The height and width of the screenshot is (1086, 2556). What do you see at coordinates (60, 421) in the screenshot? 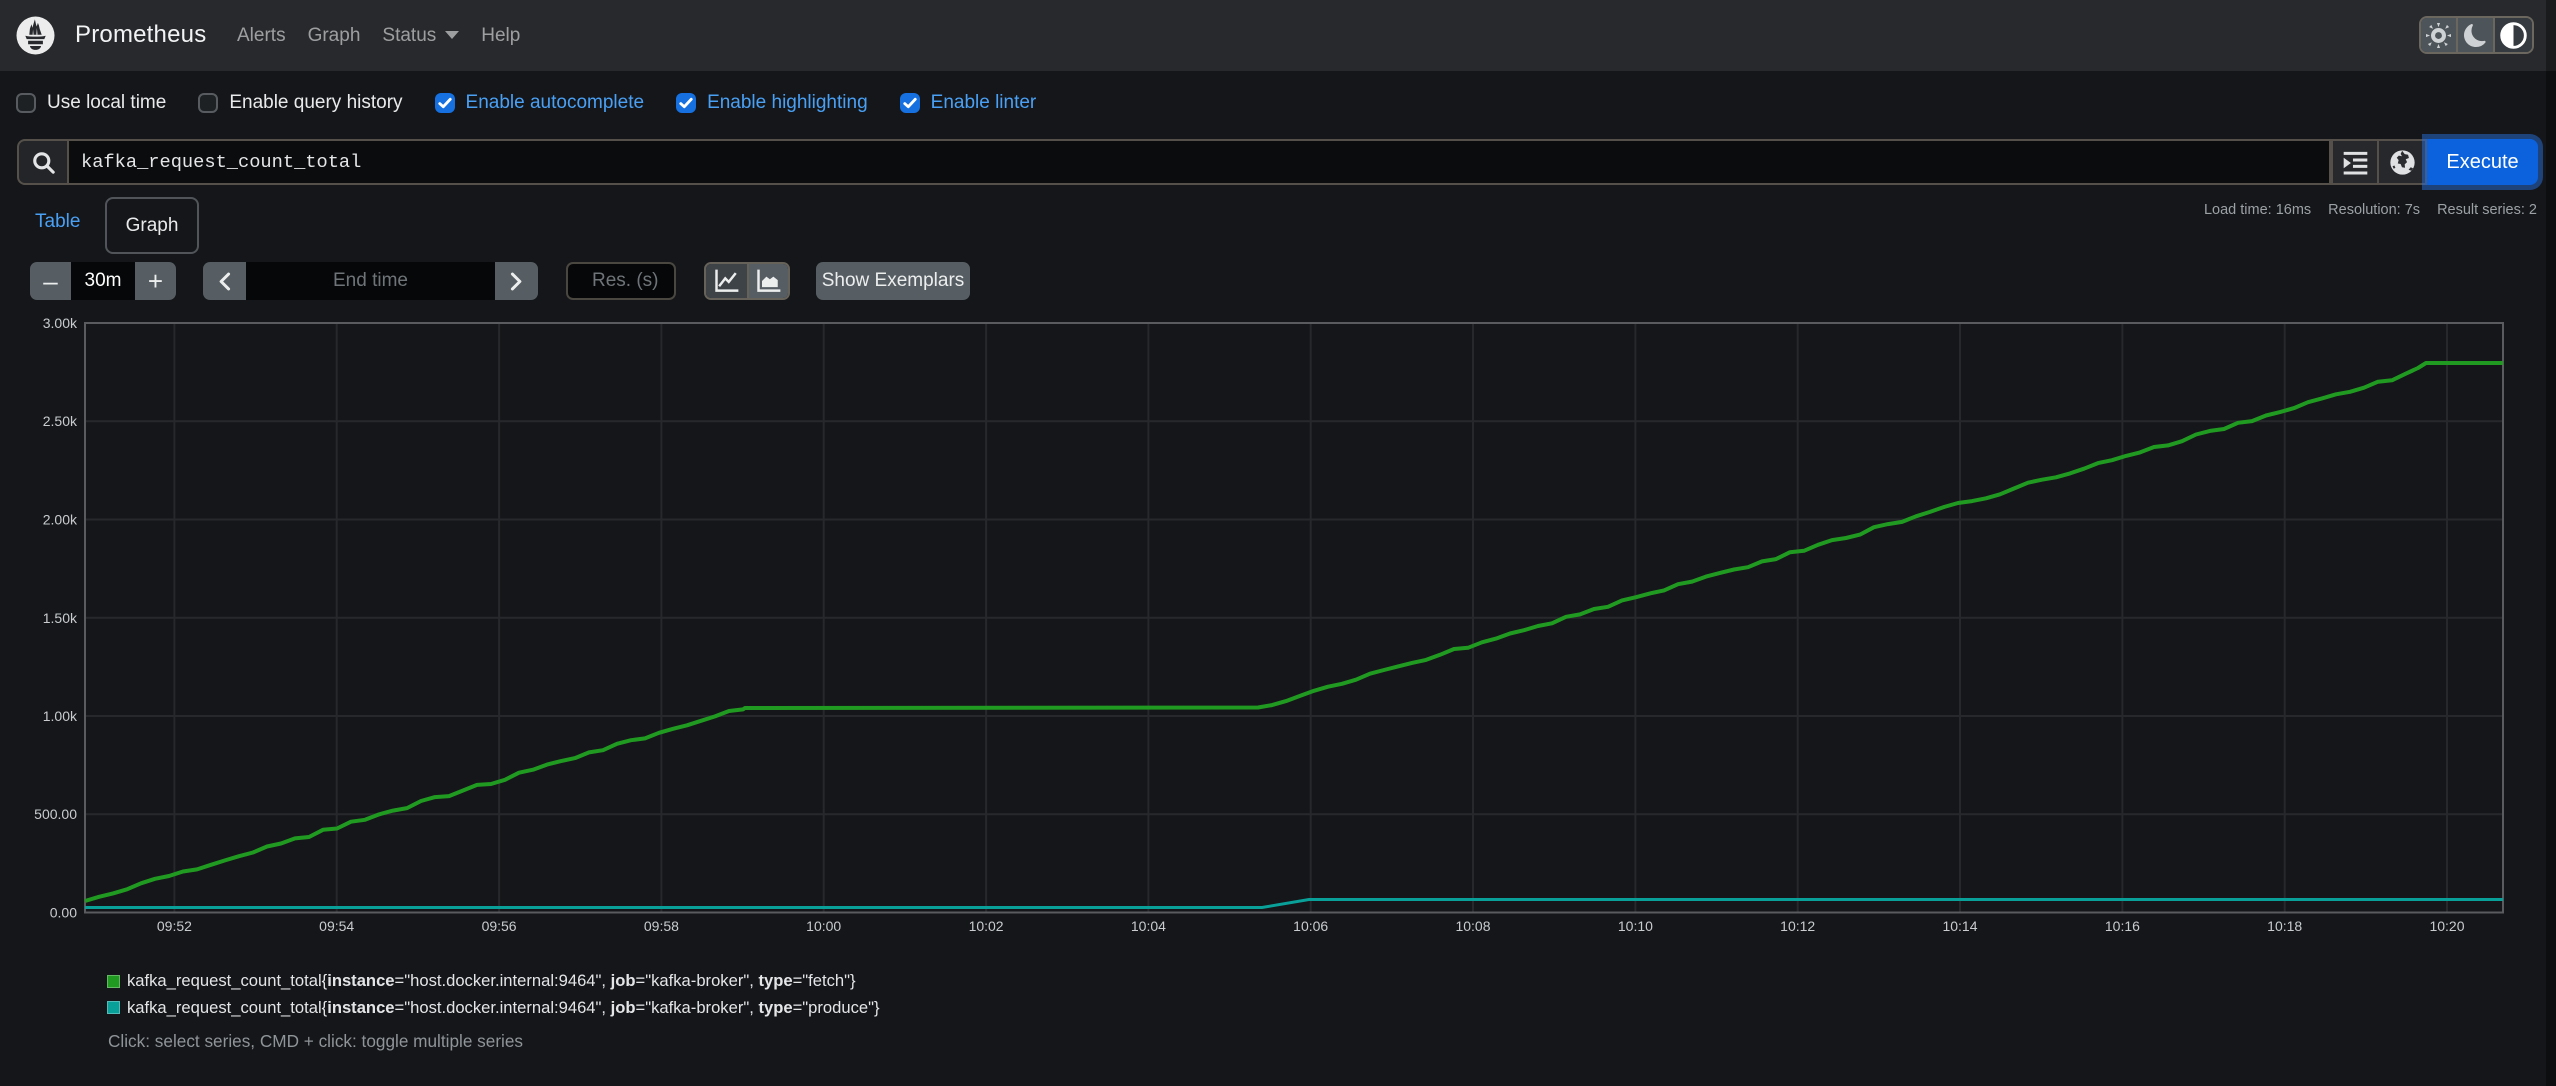
I see `svg-text: 2.50k` at bounding box center [60, 421].